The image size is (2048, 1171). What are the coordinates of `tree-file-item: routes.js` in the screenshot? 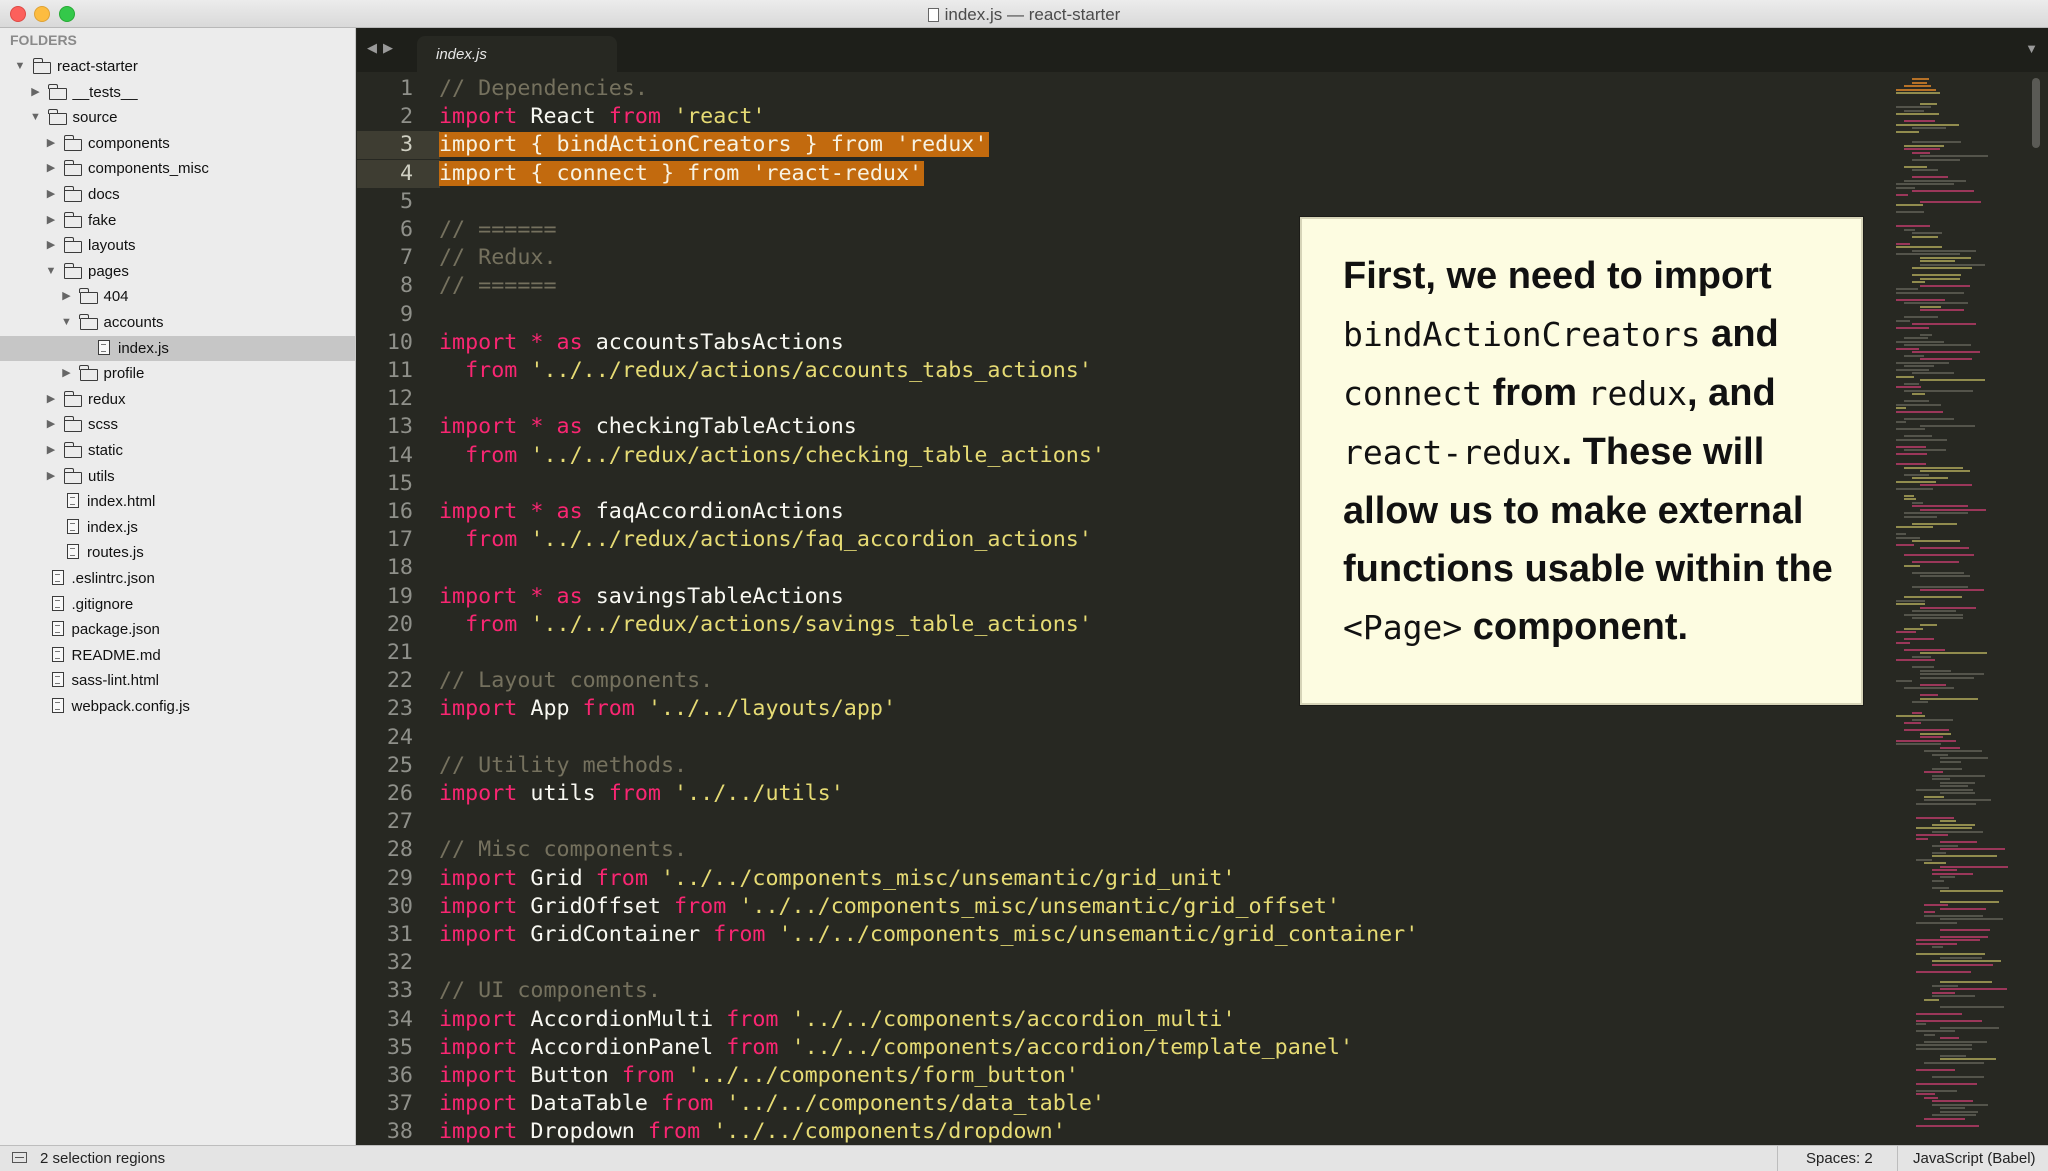 It's located at (177, 552).